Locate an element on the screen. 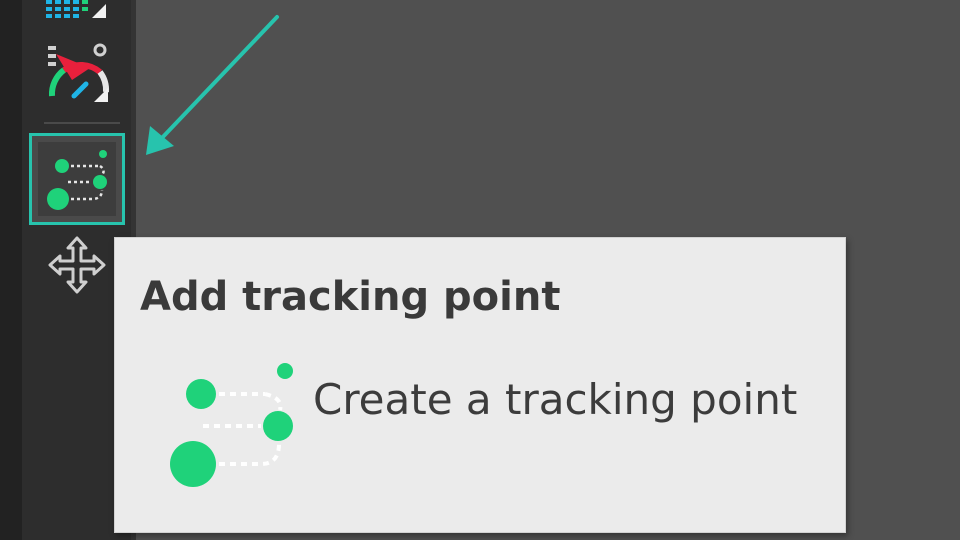 The image size is (960, 540). window-left-edge is located at coordinates (11, 270).